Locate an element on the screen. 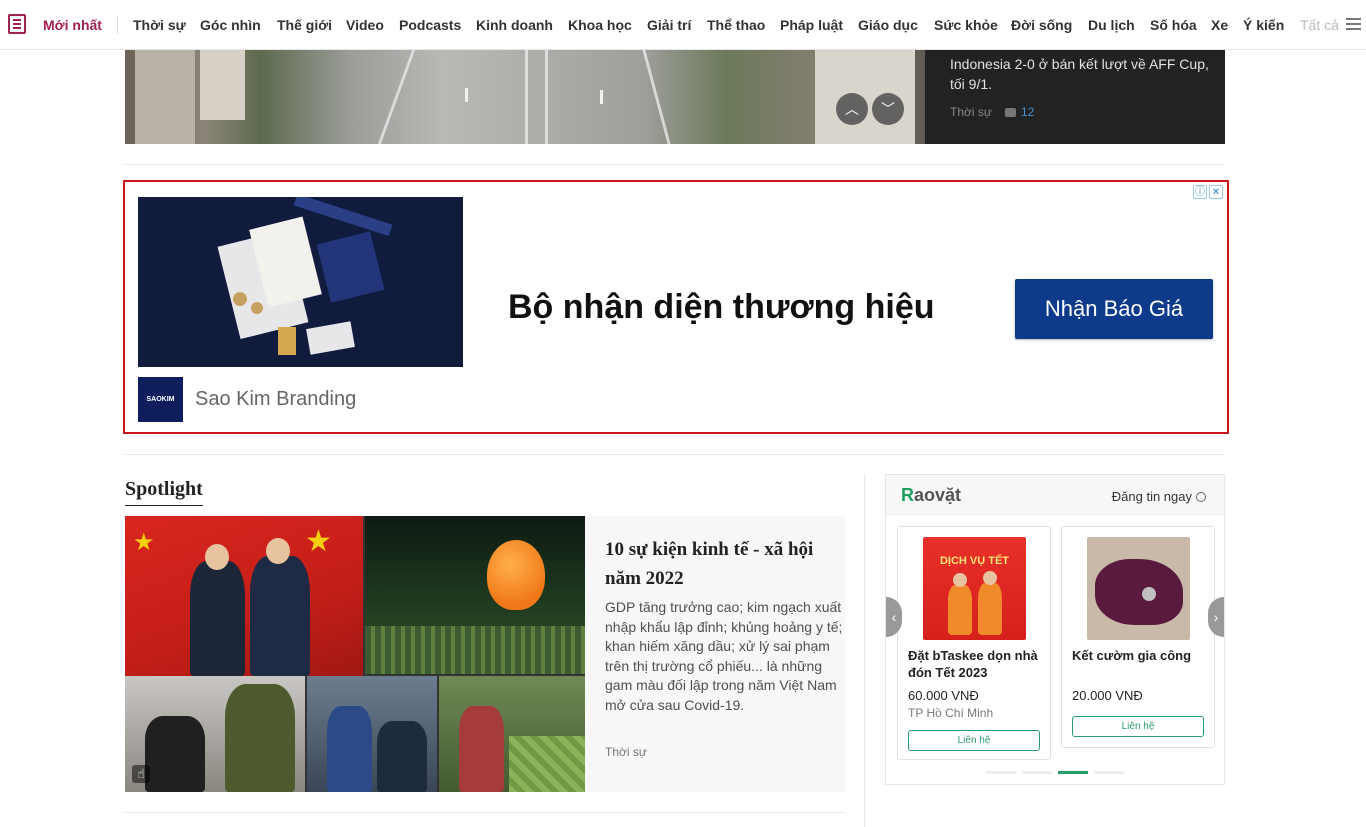  photo-leaders: ★ ★ is located at coordinates (244, 596).